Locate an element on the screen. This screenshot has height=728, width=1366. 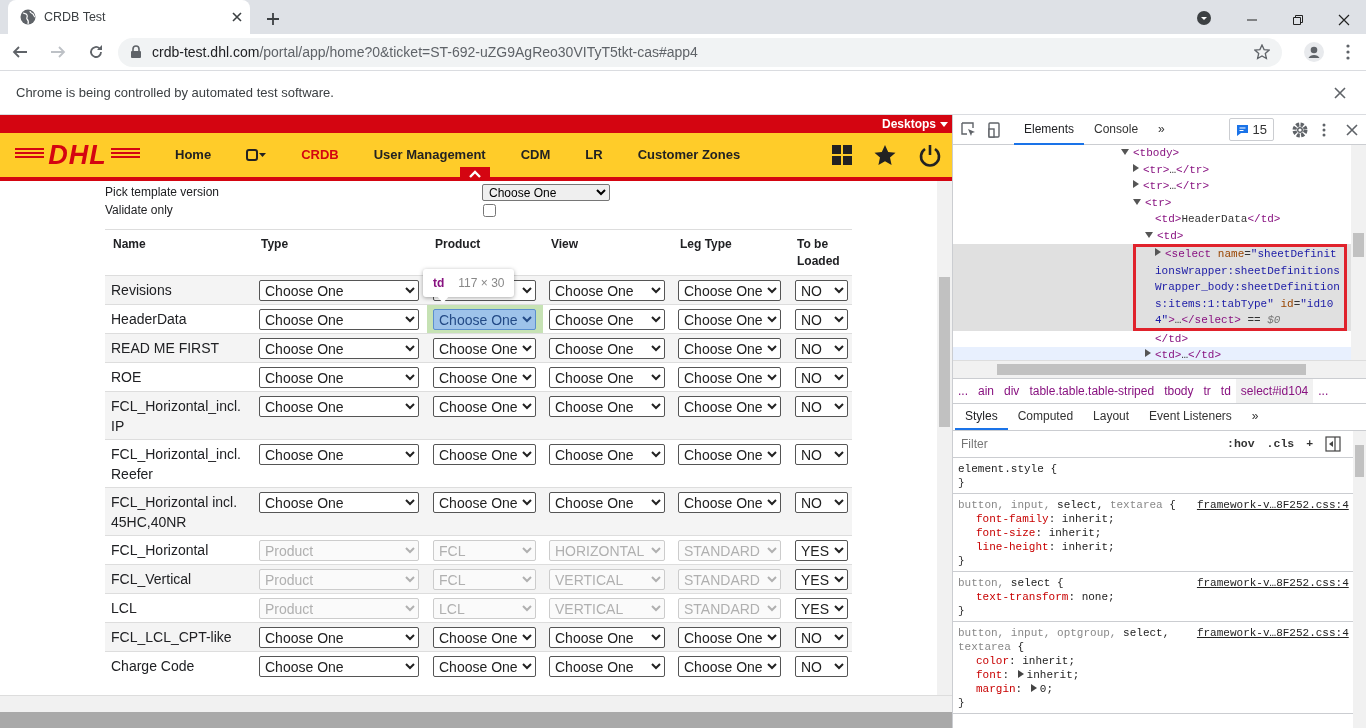
css-declaration: color: inherit; is located at coordinates (1153, 661).